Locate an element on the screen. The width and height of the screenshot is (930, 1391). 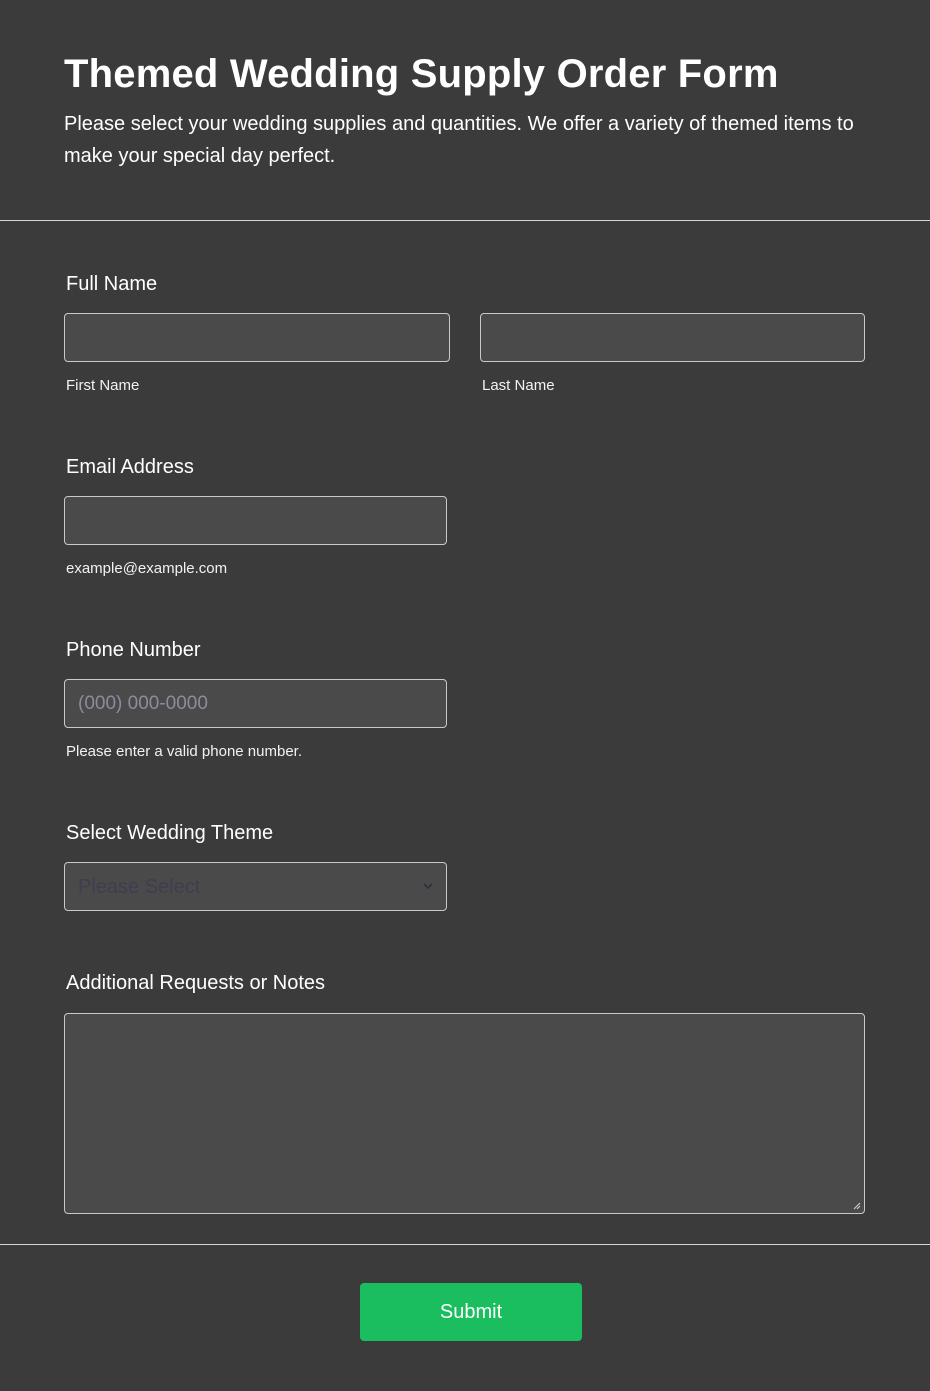
last-name-input is located at coordinates (672, 337).